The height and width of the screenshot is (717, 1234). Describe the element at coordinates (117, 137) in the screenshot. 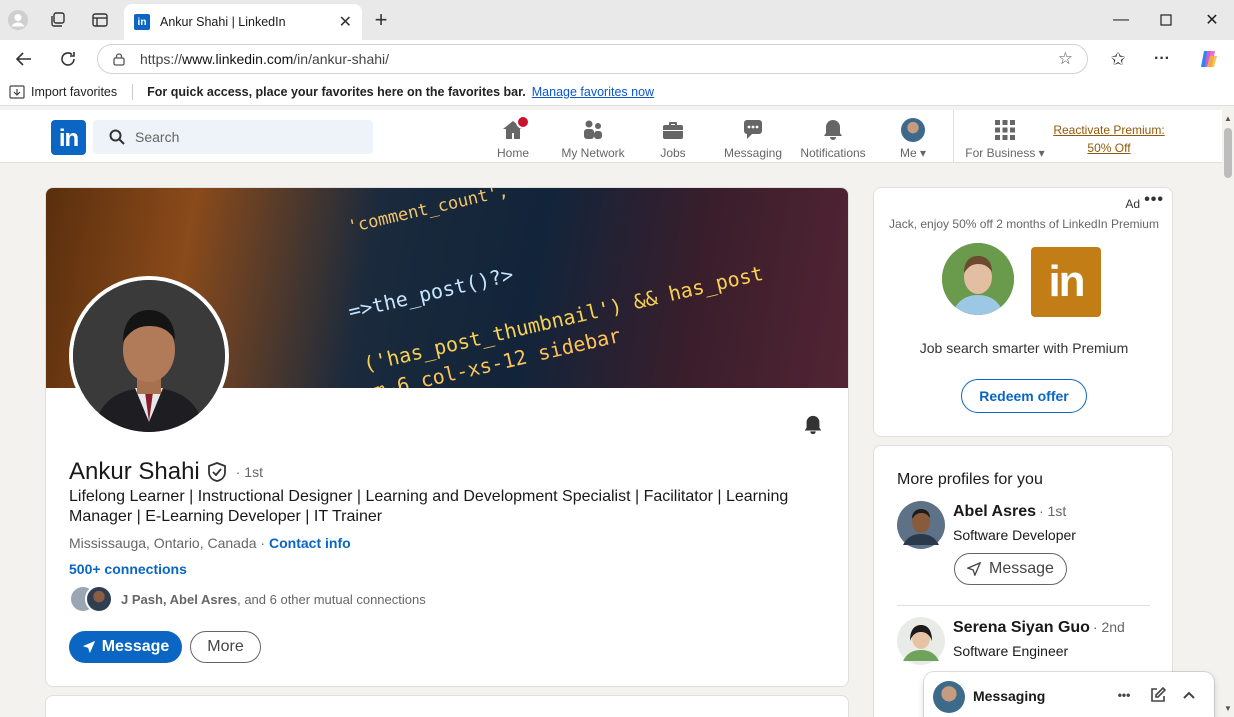

I see `search-icon` at that location.